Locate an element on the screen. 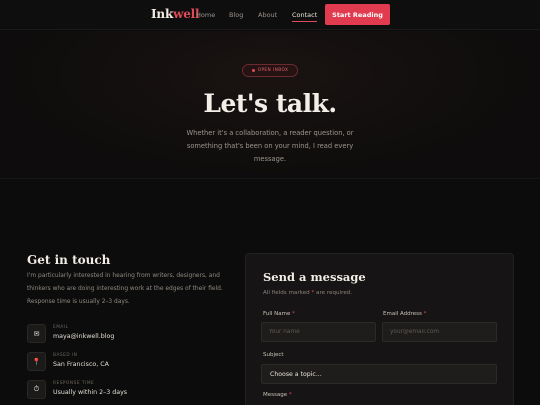 The height and width of the screenshot is (405, 540). required-note-prefix: All fields marked is located at coordinates (287, 293).